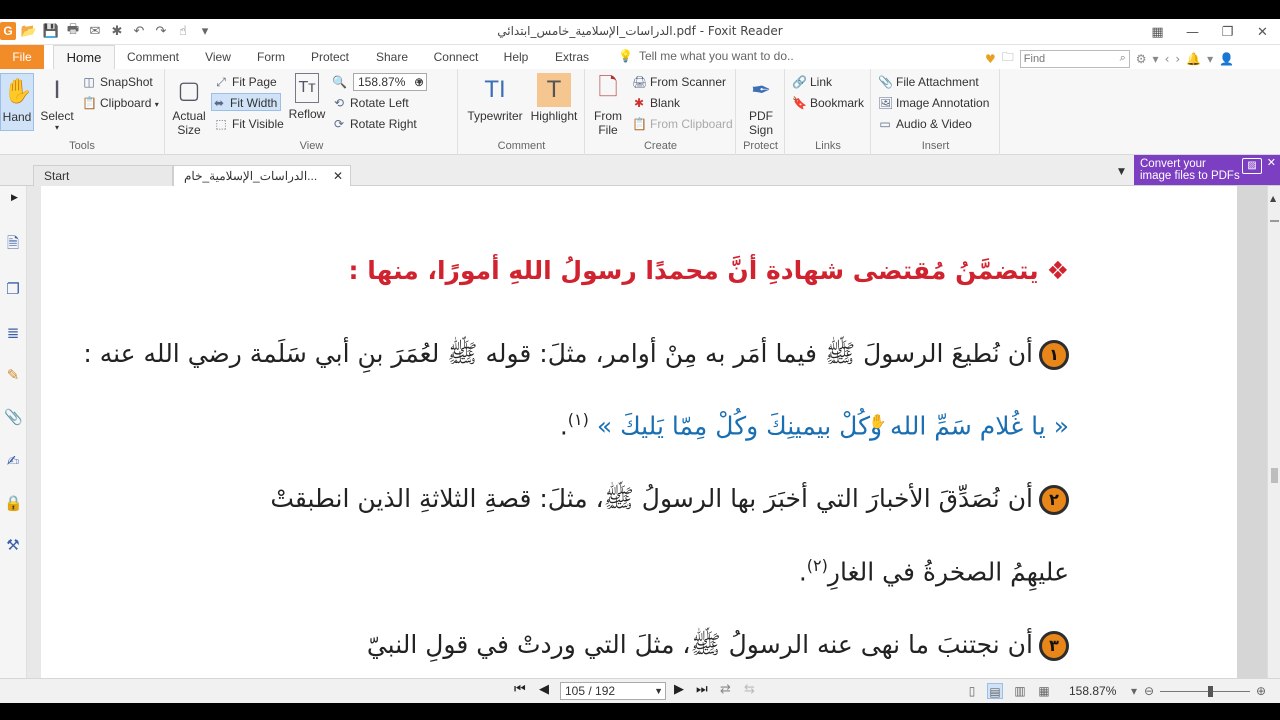 This screenshot has height=720, width=1280. What do you see at coordinates (761, 105) in the screenshot?
I see `pdf-sign-button: ✒ PDF Sign` at bounding box center [761, 105].